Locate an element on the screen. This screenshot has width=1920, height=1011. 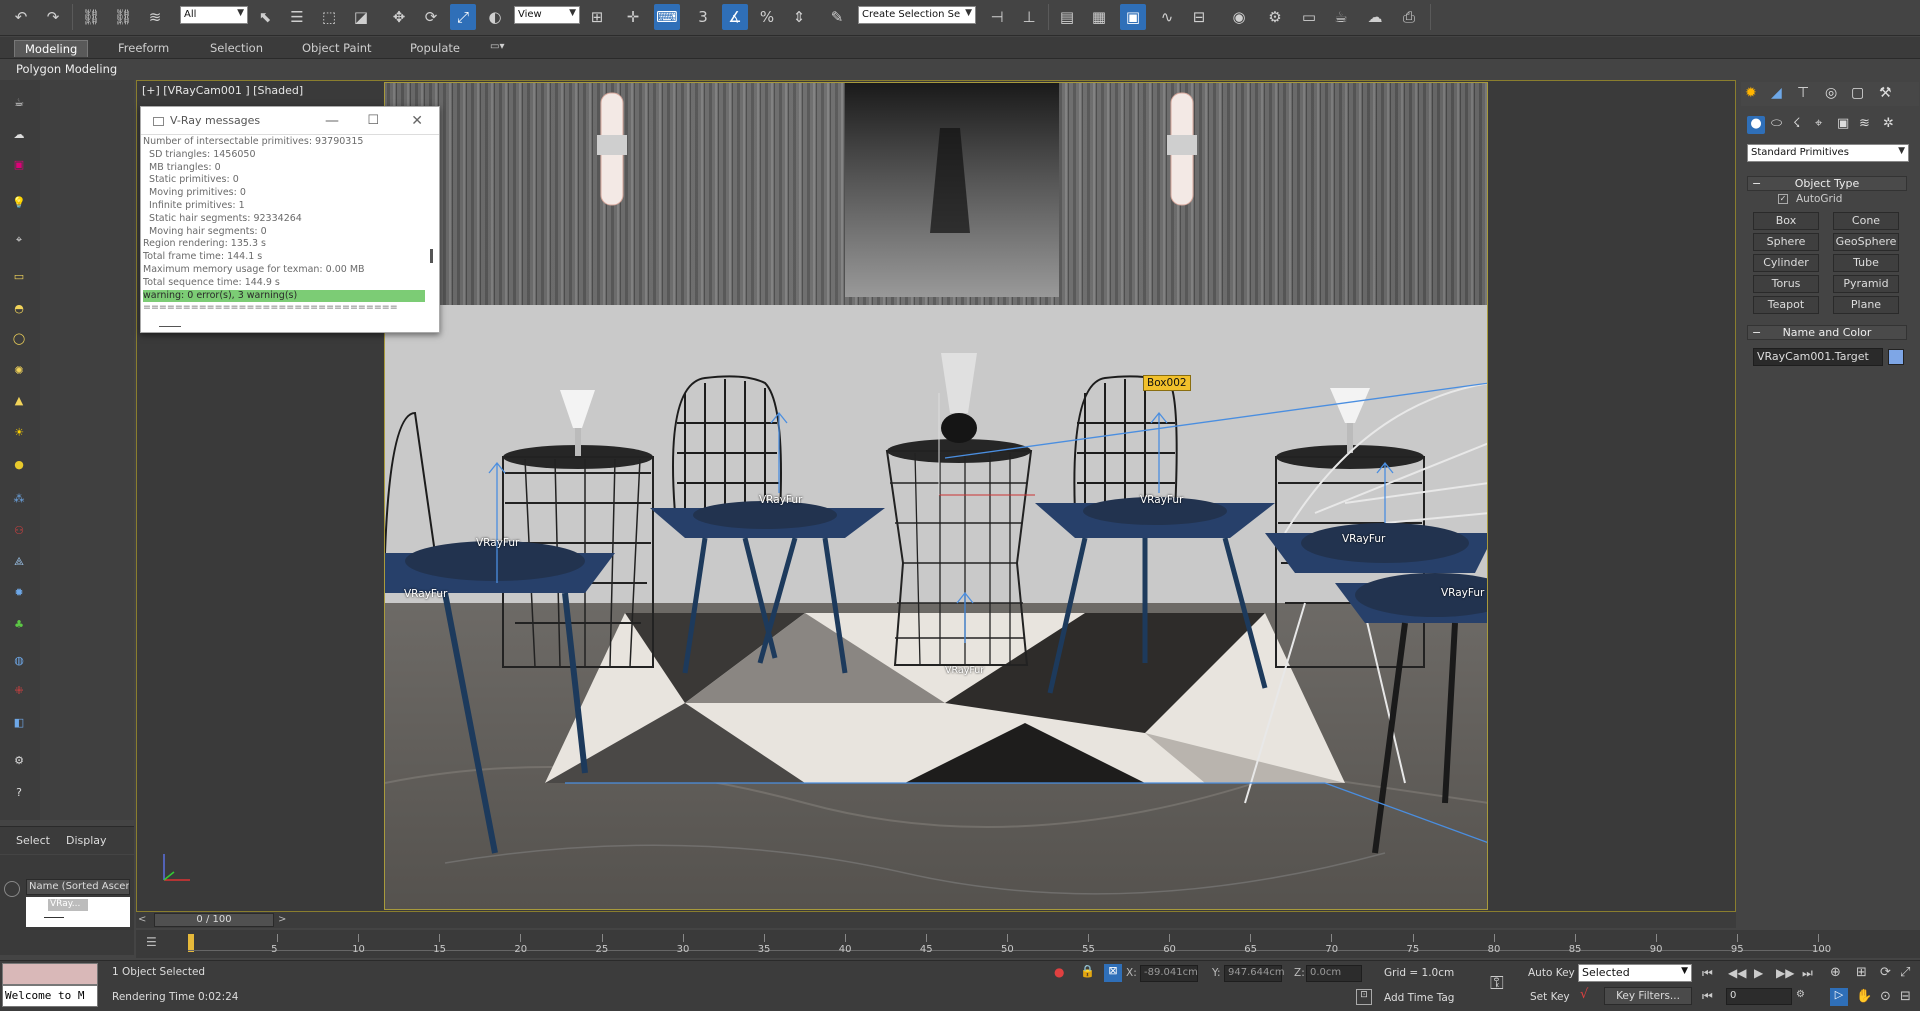
plane-button: Plane is located at coordinates (1866, 305).